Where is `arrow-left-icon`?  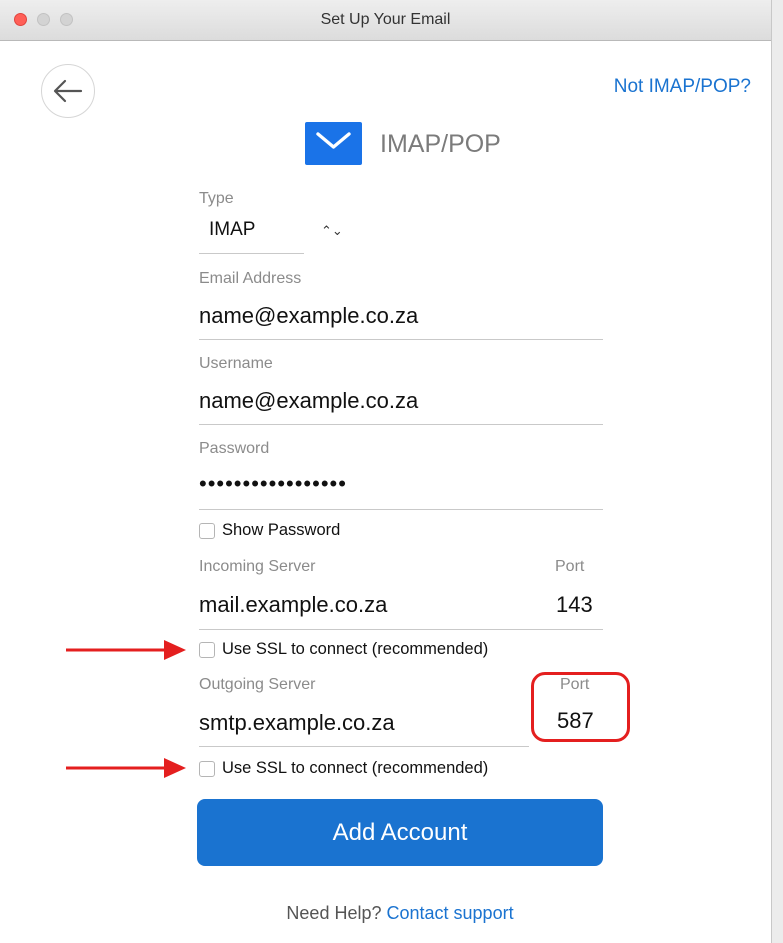
arrow-left-icon is located at coordinates (68, 91).